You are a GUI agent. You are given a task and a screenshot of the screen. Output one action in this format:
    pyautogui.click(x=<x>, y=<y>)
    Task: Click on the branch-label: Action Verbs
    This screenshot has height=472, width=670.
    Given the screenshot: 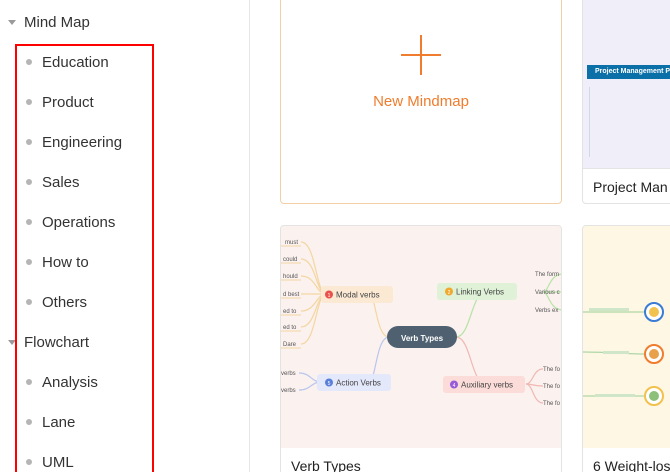 What is the action you would take?
    pyautogui.click(x=358, y=383)
    